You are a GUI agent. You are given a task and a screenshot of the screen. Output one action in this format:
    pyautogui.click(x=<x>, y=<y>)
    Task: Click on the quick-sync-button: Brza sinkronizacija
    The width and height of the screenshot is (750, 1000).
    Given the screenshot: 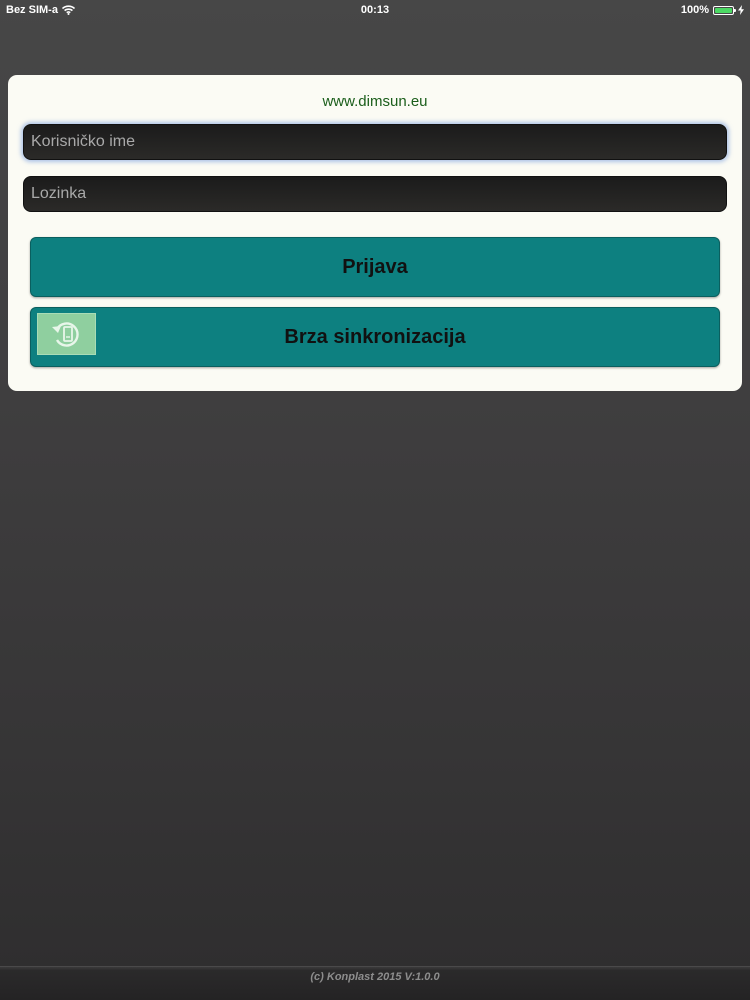 What is the action you would take?
    pyautogui.click(x=375, y=337)
    